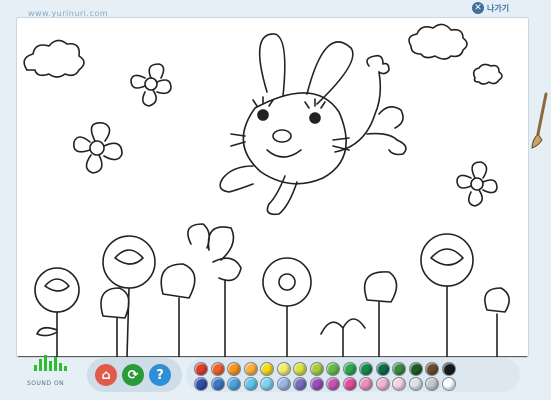 This screenshot has height=400, width=551. Describe the element at coordinates (477, 184) in the screenshot. I see `small-flower-right` at that location.